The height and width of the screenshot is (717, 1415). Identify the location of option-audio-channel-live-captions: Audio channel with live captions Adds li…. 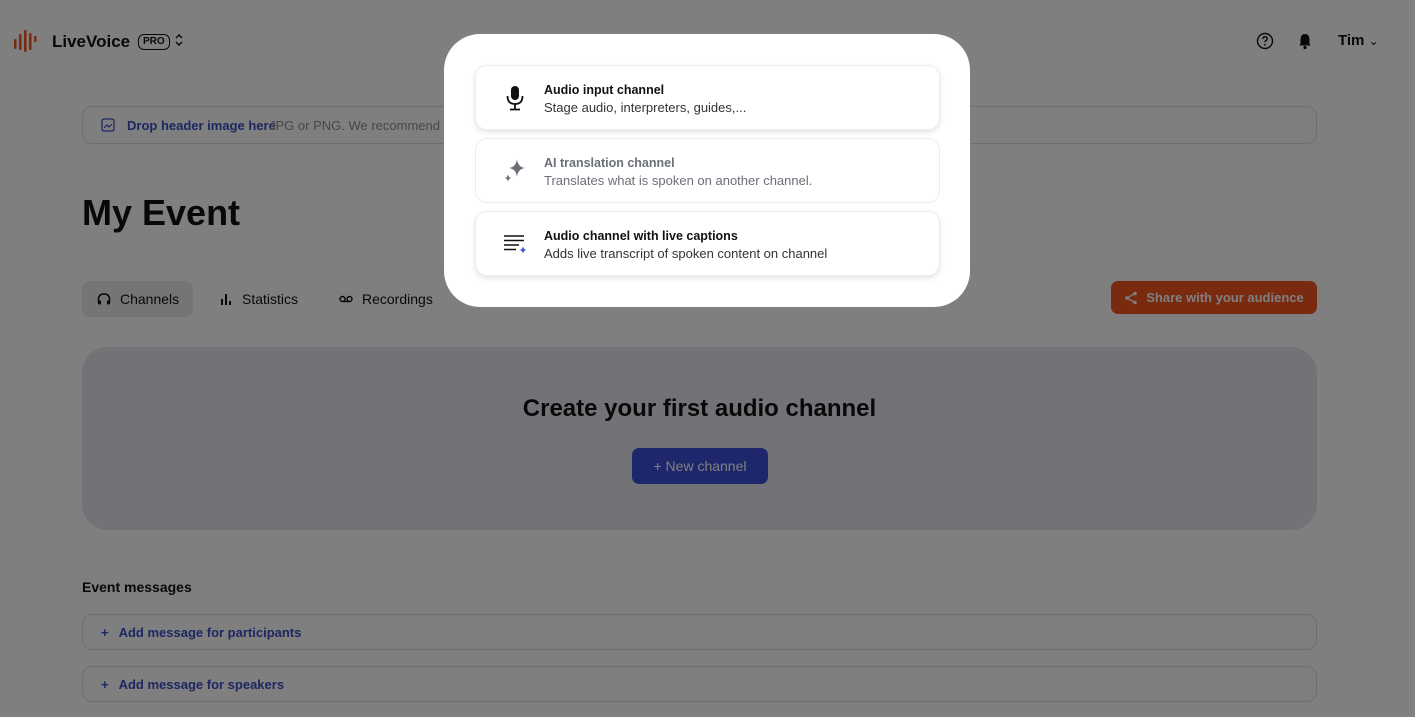
(707, 243).